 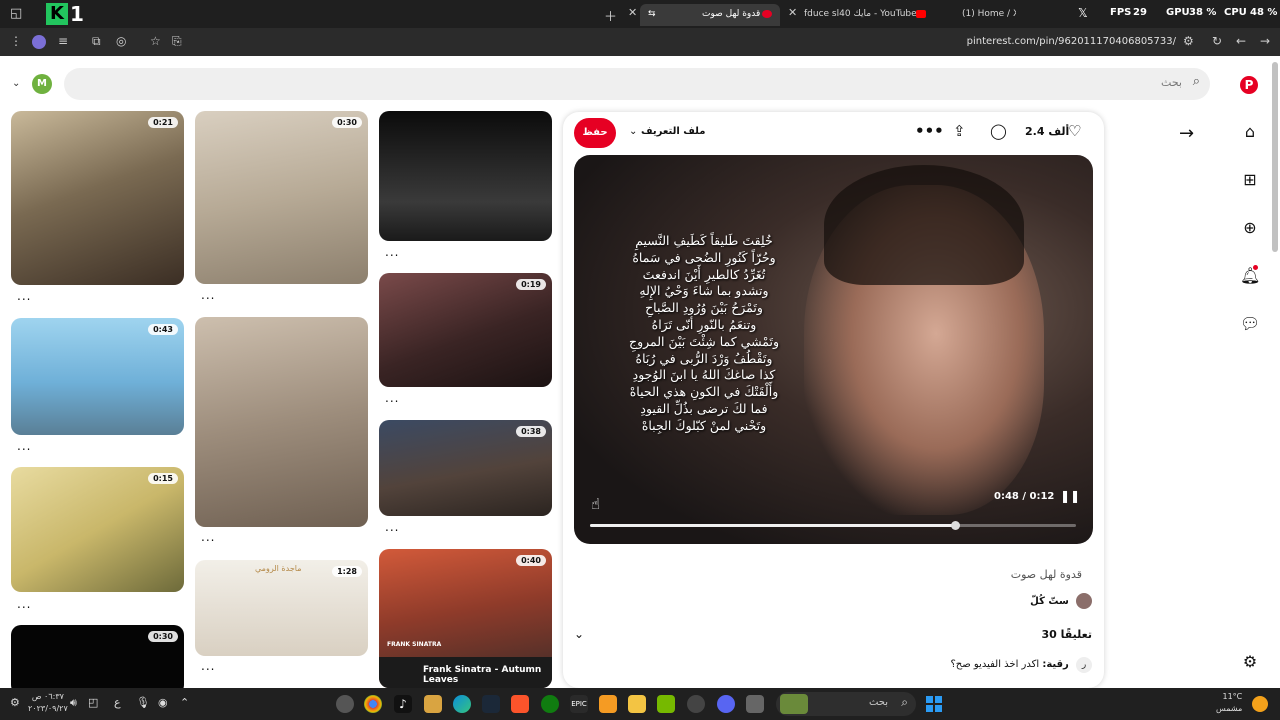 I want to click on progress-fill, so click(x=772, y=525).